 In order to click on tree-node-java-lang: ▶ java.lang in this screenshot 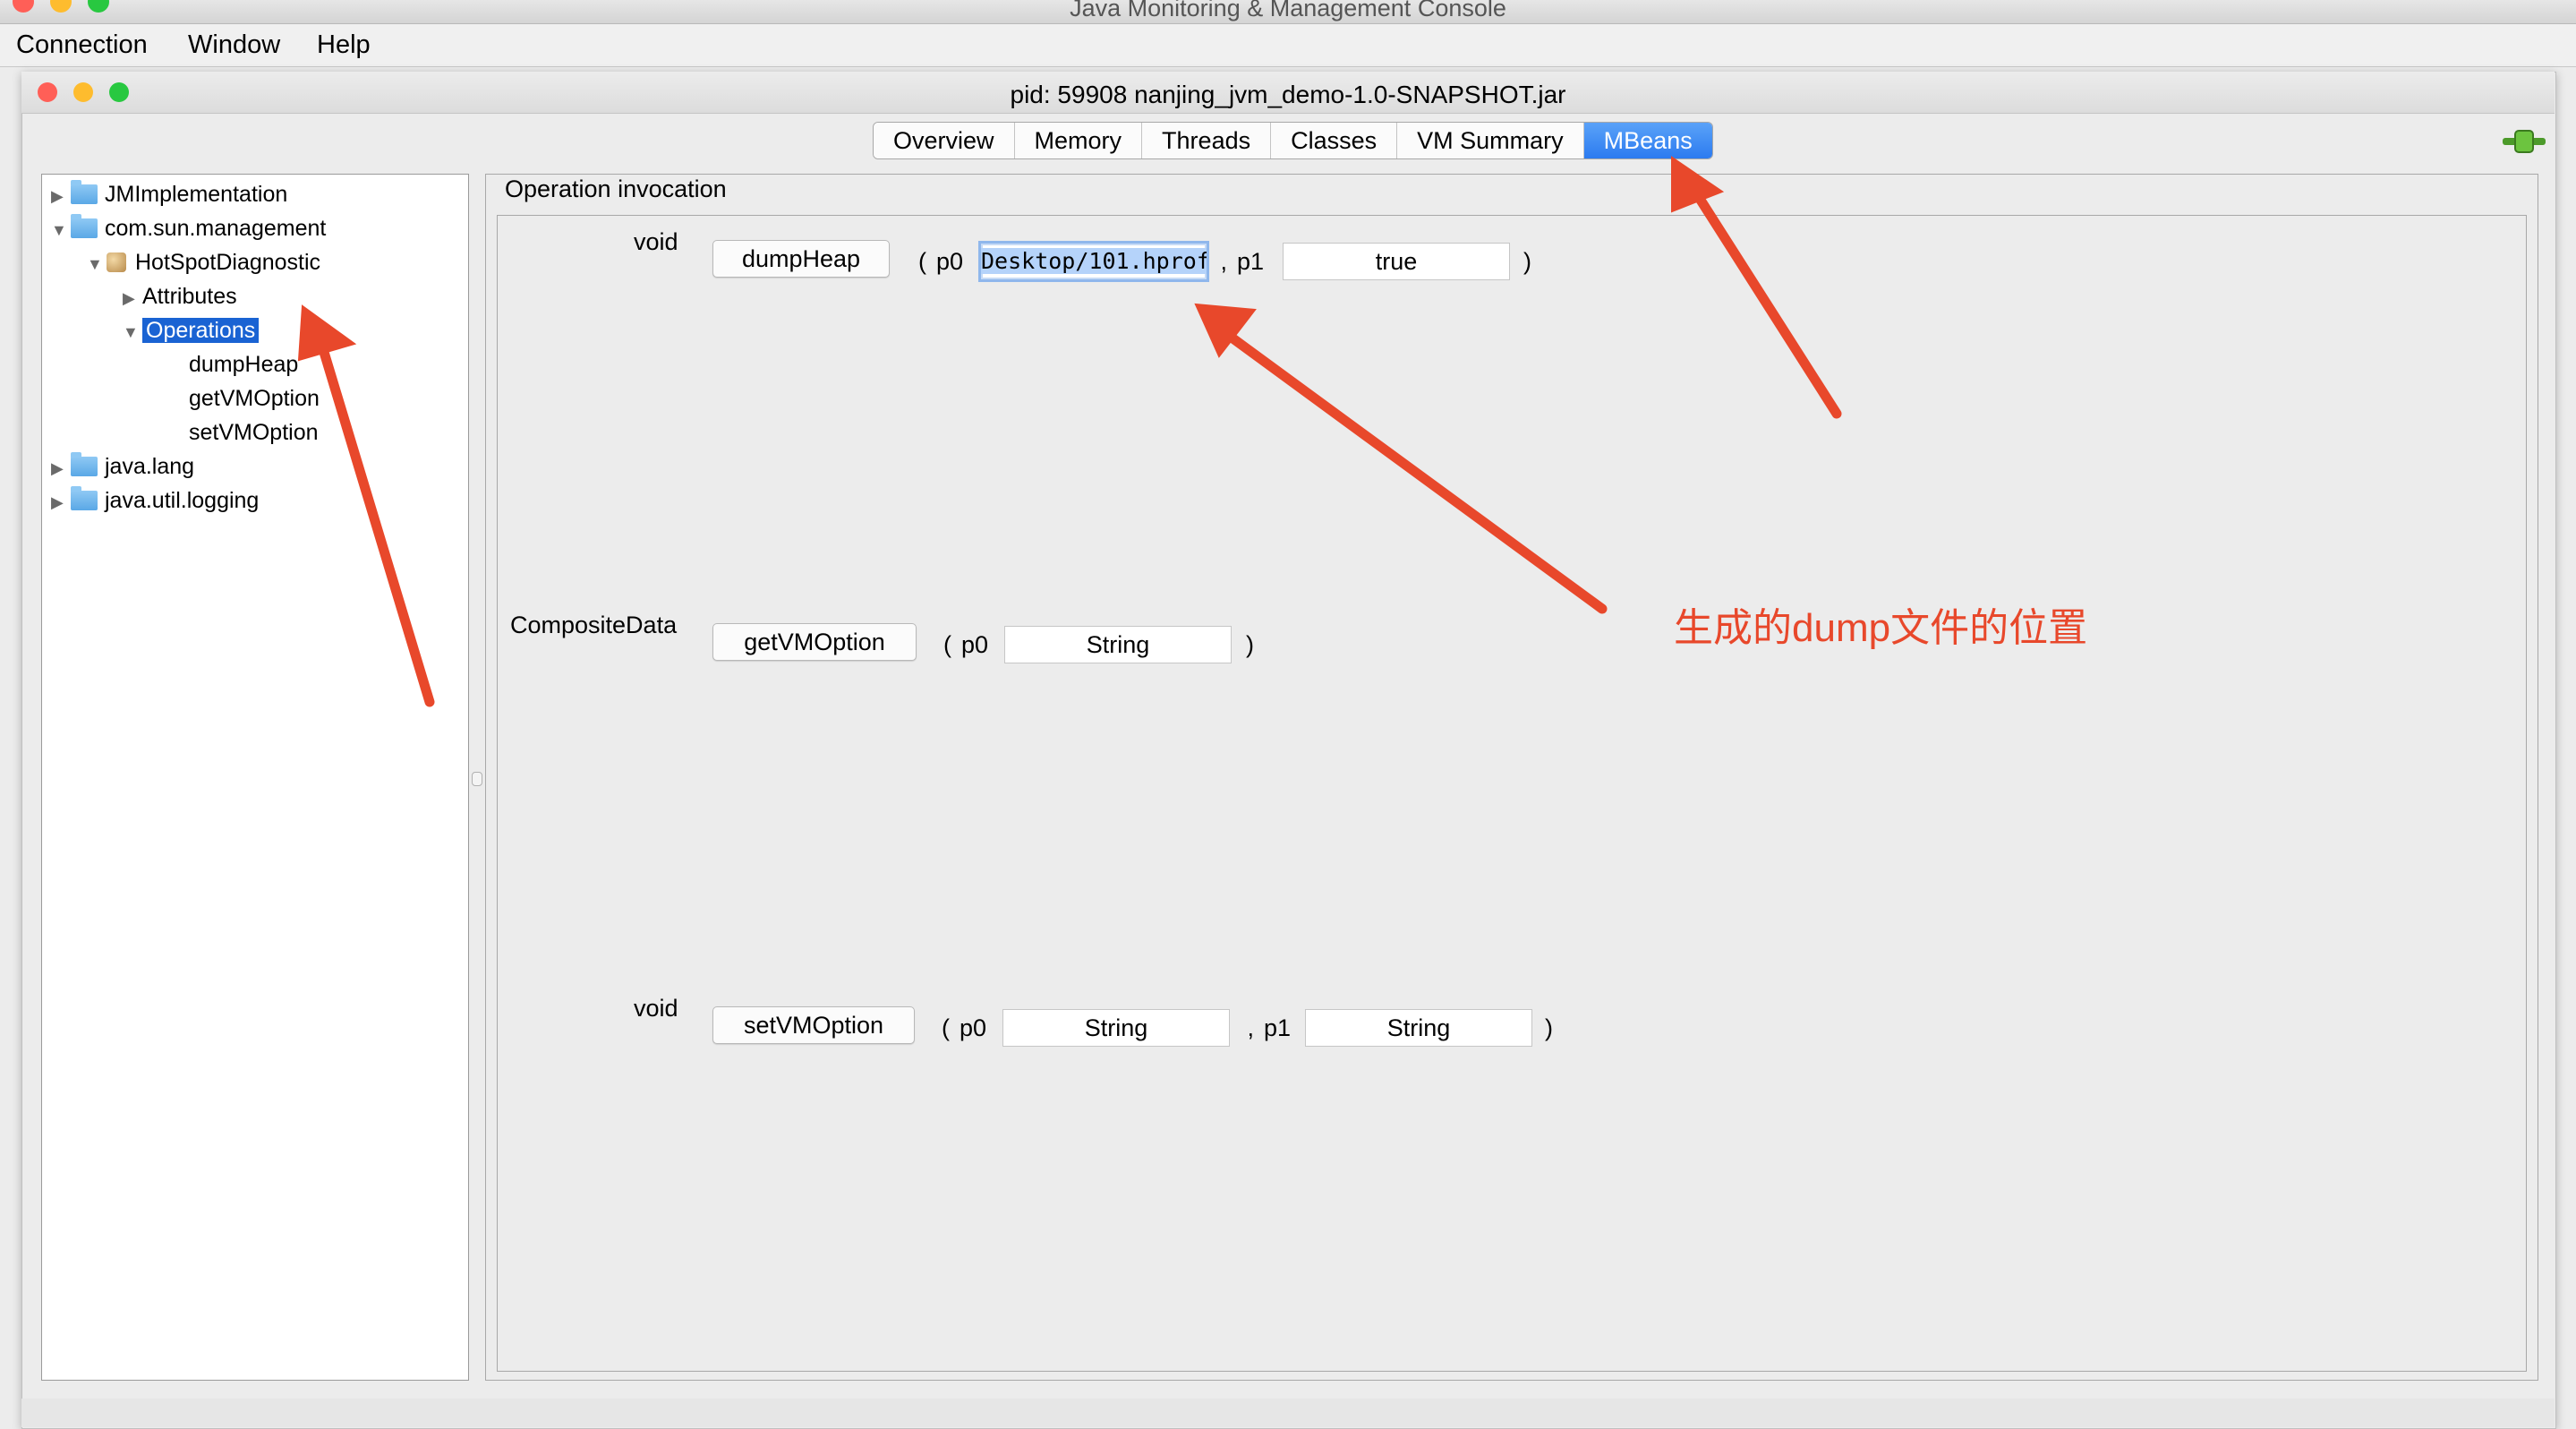, I will do `click(122, 466)`.